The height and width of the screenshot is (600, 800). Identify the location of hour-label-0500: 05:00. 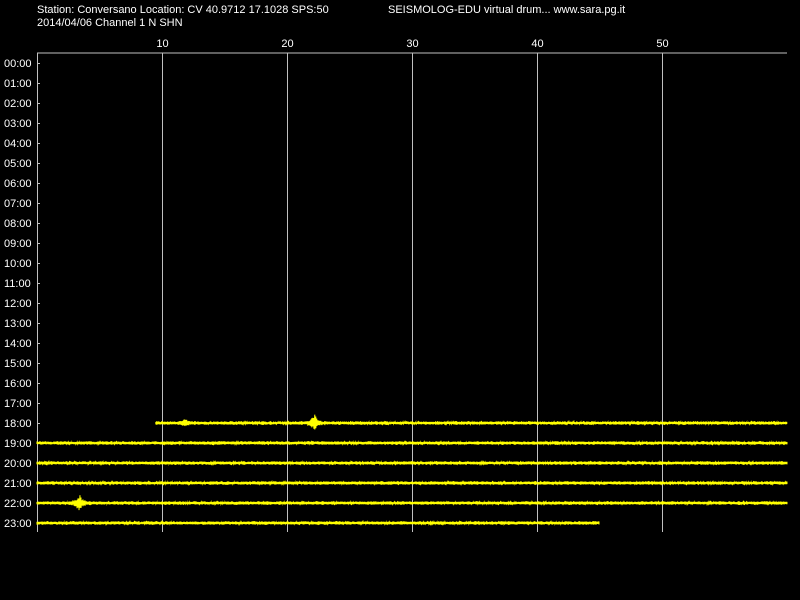
(18, 164).